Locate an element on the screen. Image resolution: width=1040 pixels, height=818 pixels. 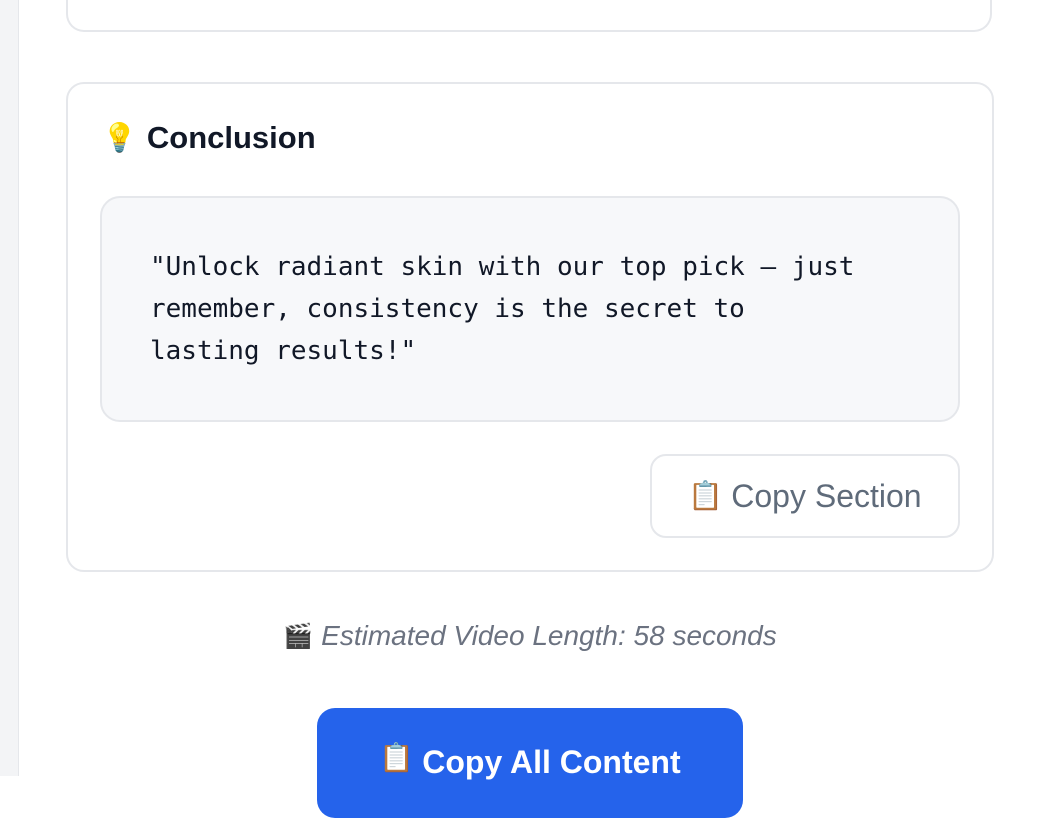
copy-all-content-button: 📋 Copy All Content is located at coordinates (530, 763).